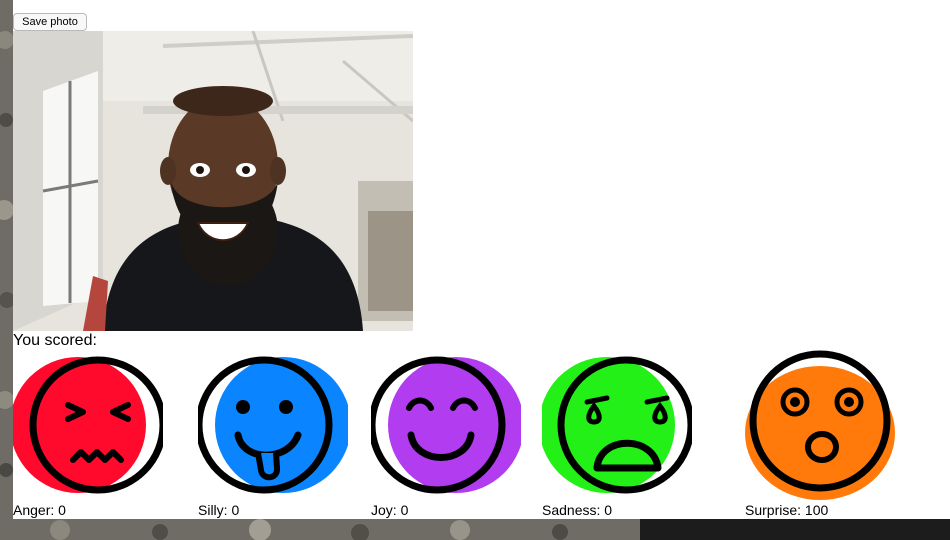  What do you see at coordinates (608, 510) in the screenshot?
I see `sadness-score-value: 0` at bounding box center [608, 510].